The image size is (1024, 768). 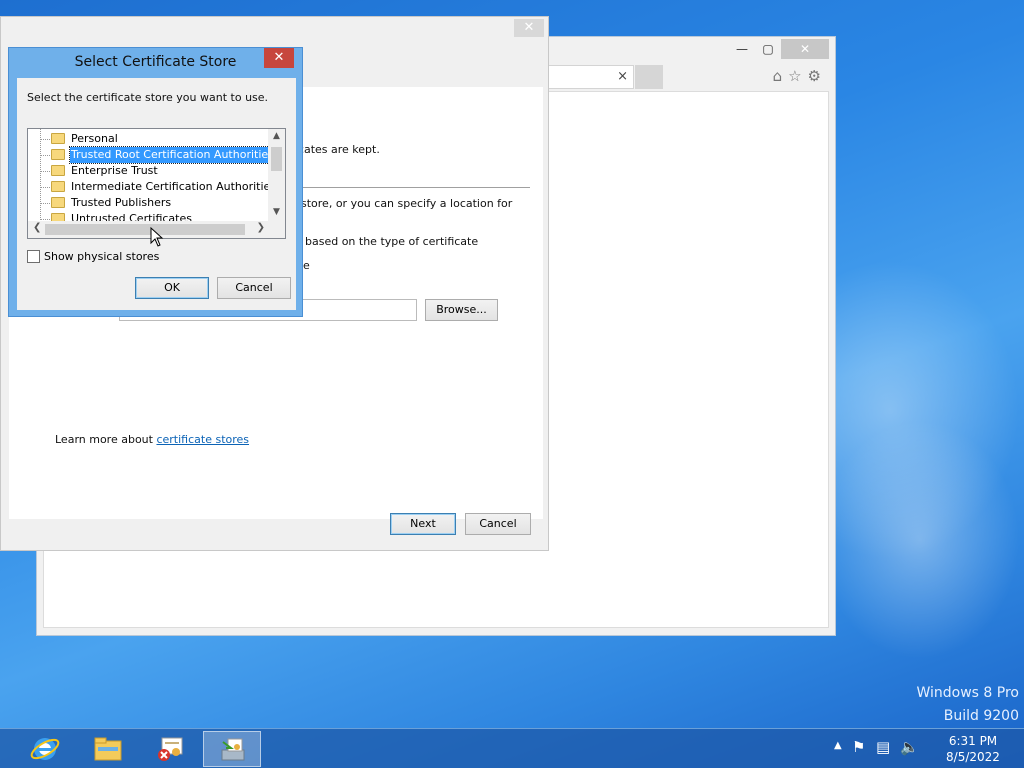 What do you see at coordinates (929, 748) in the screenshot?
I see `system-tray: ▲ ⚑ ▤ 🔈 6:31 PM 8/5/2022` at bounding box center [929, 748].